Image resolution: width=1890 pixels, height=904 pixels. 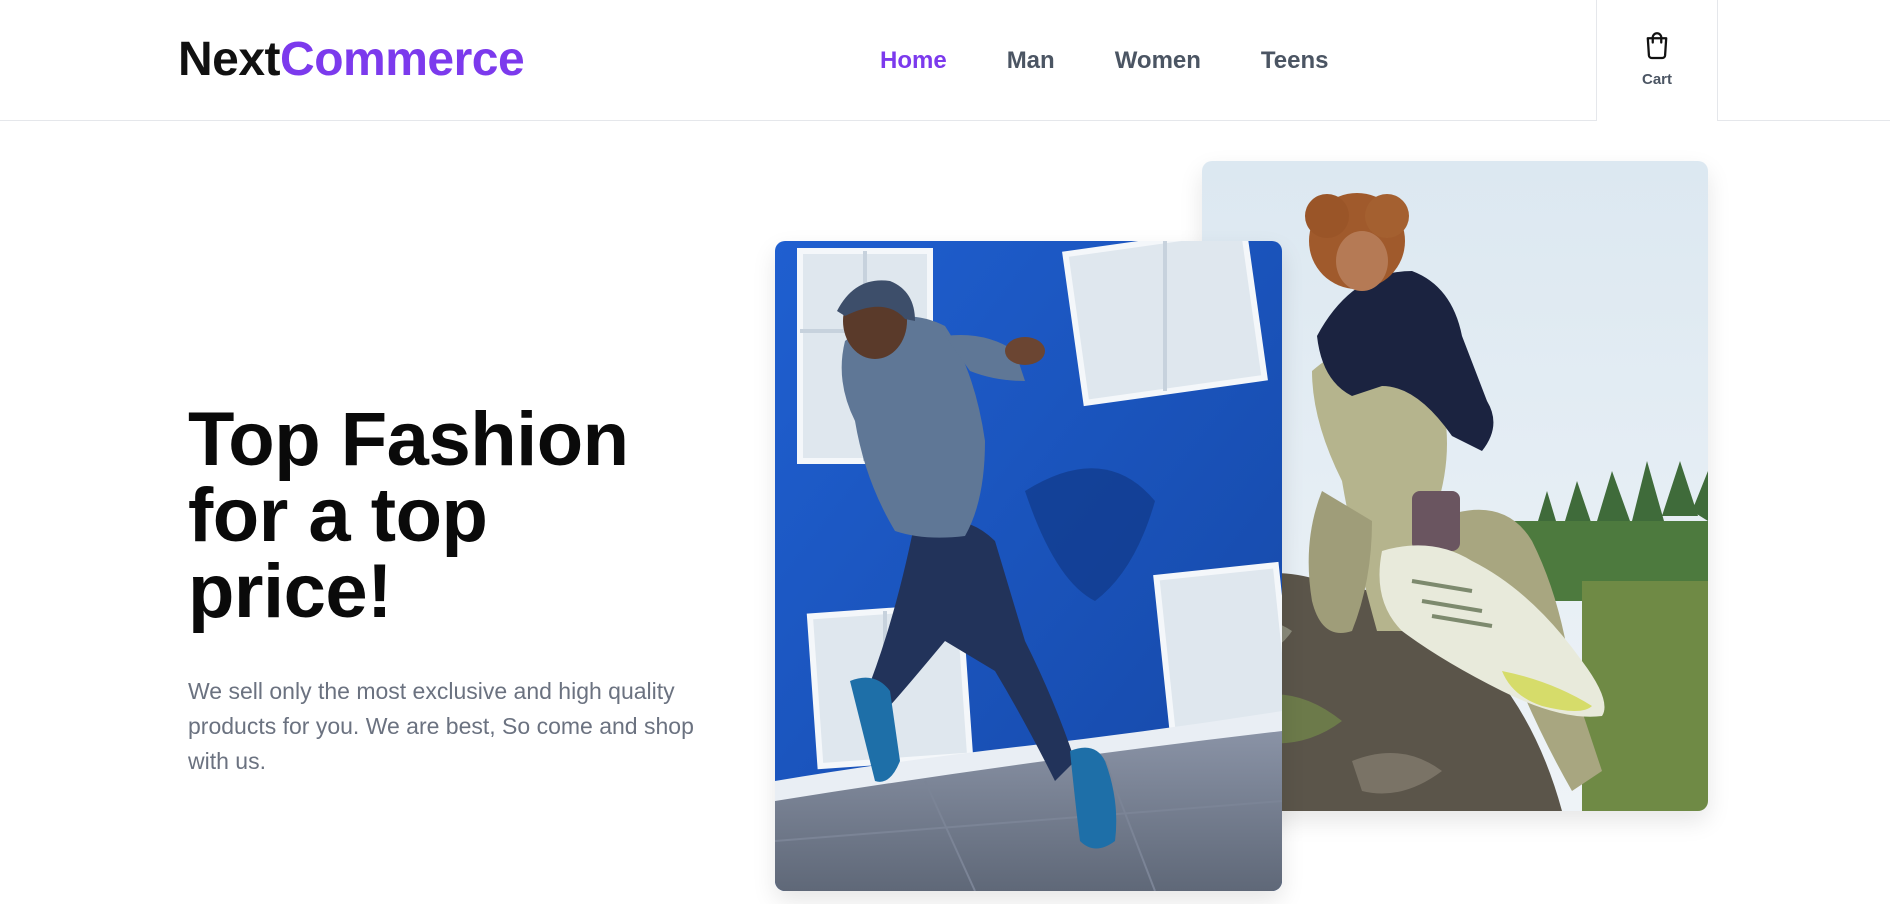 I want to click on hero-title: Top Fashion for a top price!, so click(x=448, y=516).